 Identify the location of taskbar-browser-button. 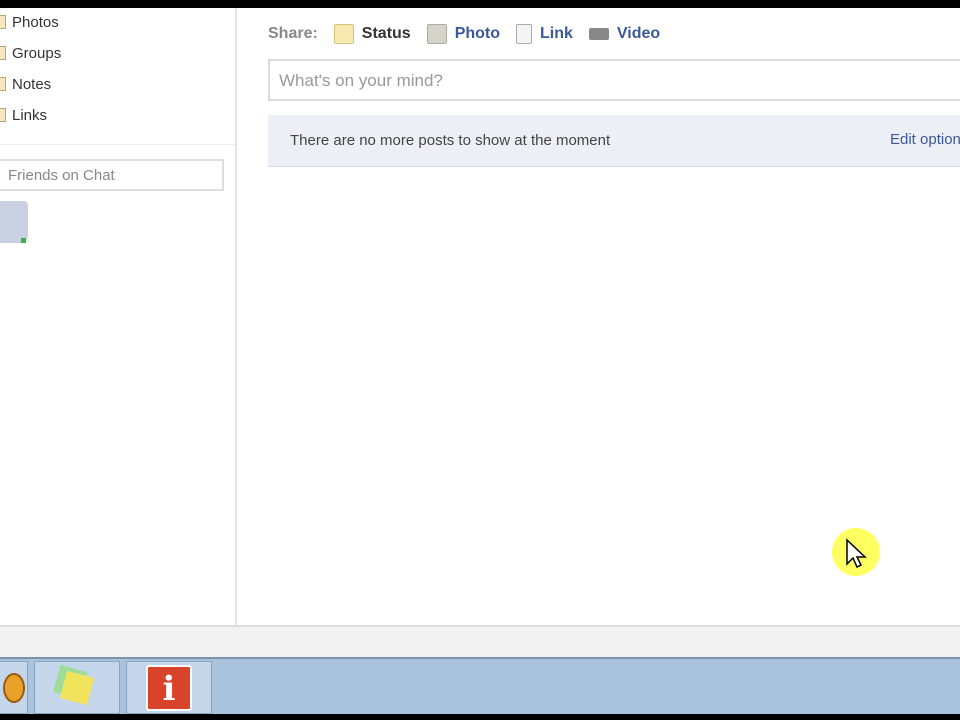
(14, 687).